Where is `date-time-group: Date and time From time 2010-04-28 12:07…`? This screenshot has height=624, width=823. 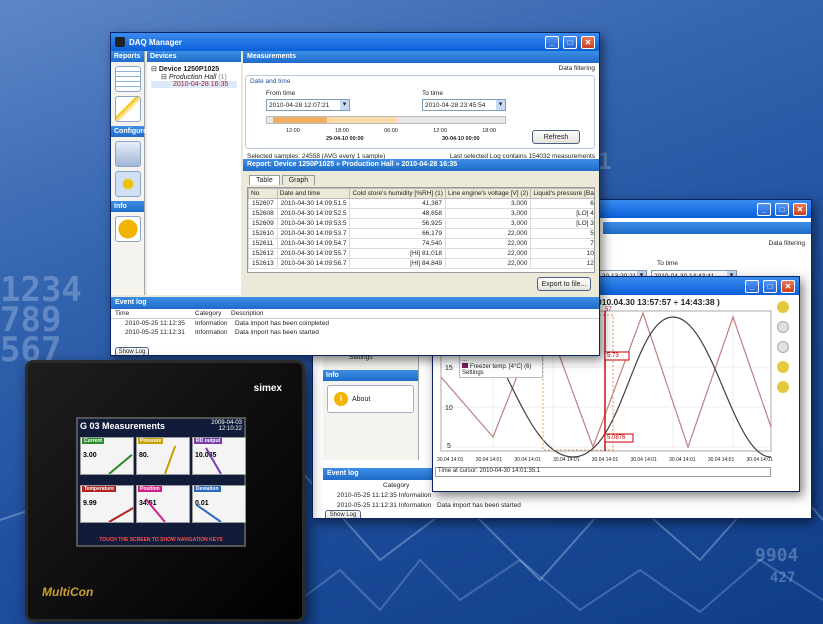
date-time-group: Date and time From time 2010-04-28 12:07… is located at coordinates (420, 112).